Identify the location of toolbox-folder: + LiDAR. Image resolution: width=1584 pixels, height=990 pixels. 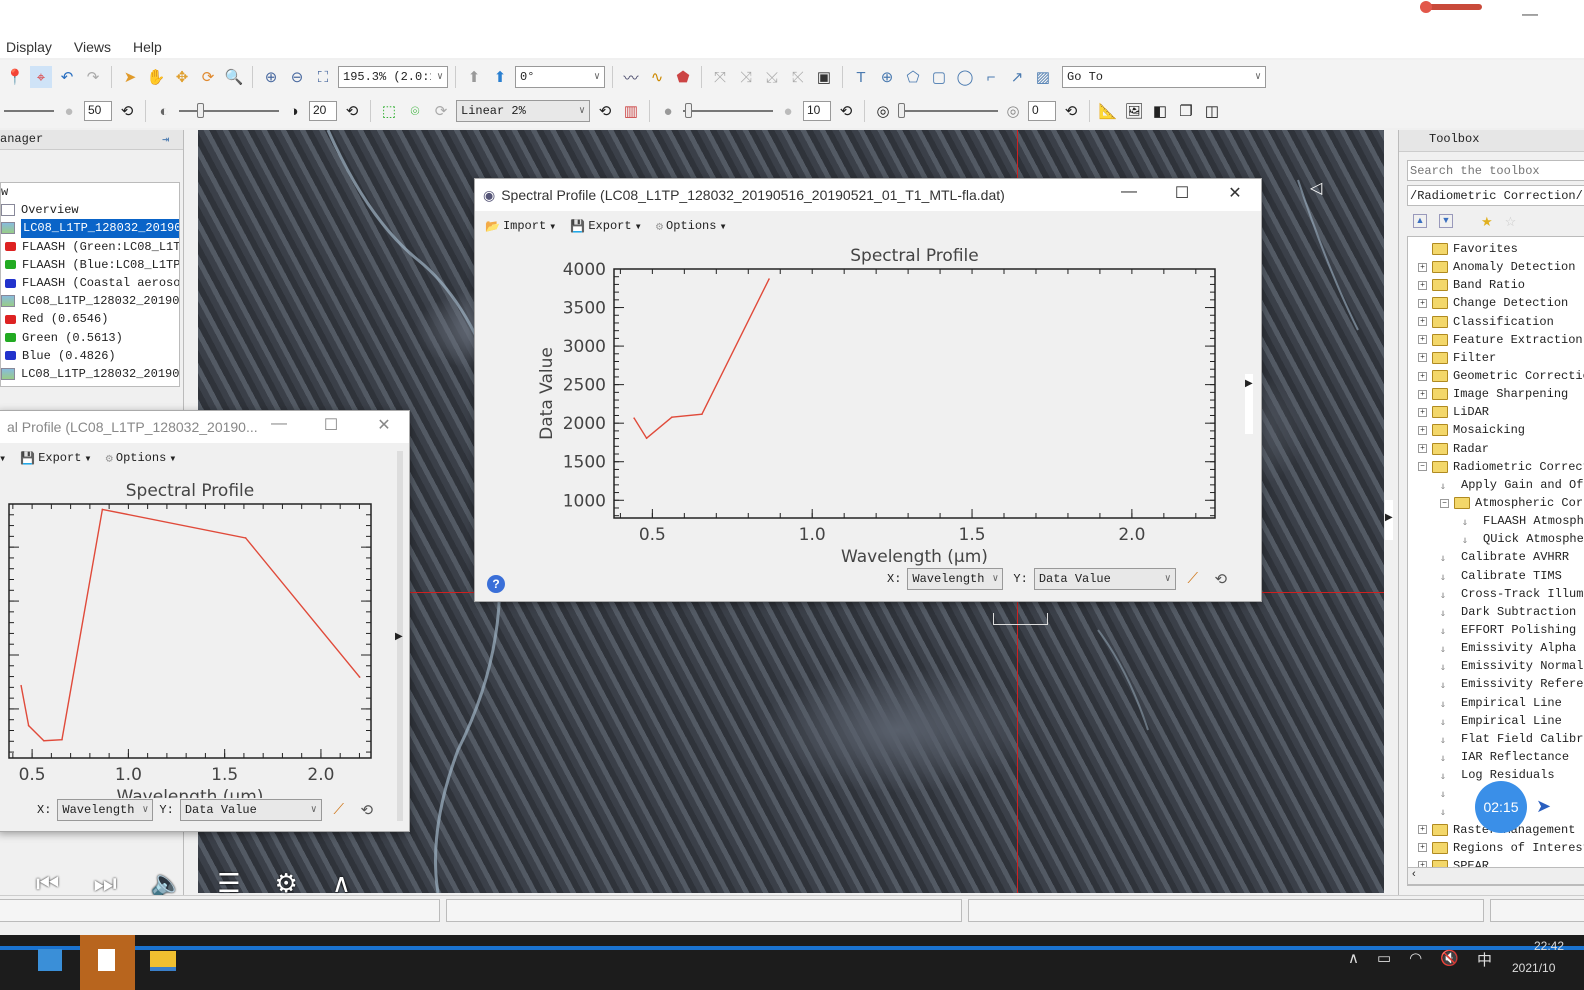
(1501, 412).